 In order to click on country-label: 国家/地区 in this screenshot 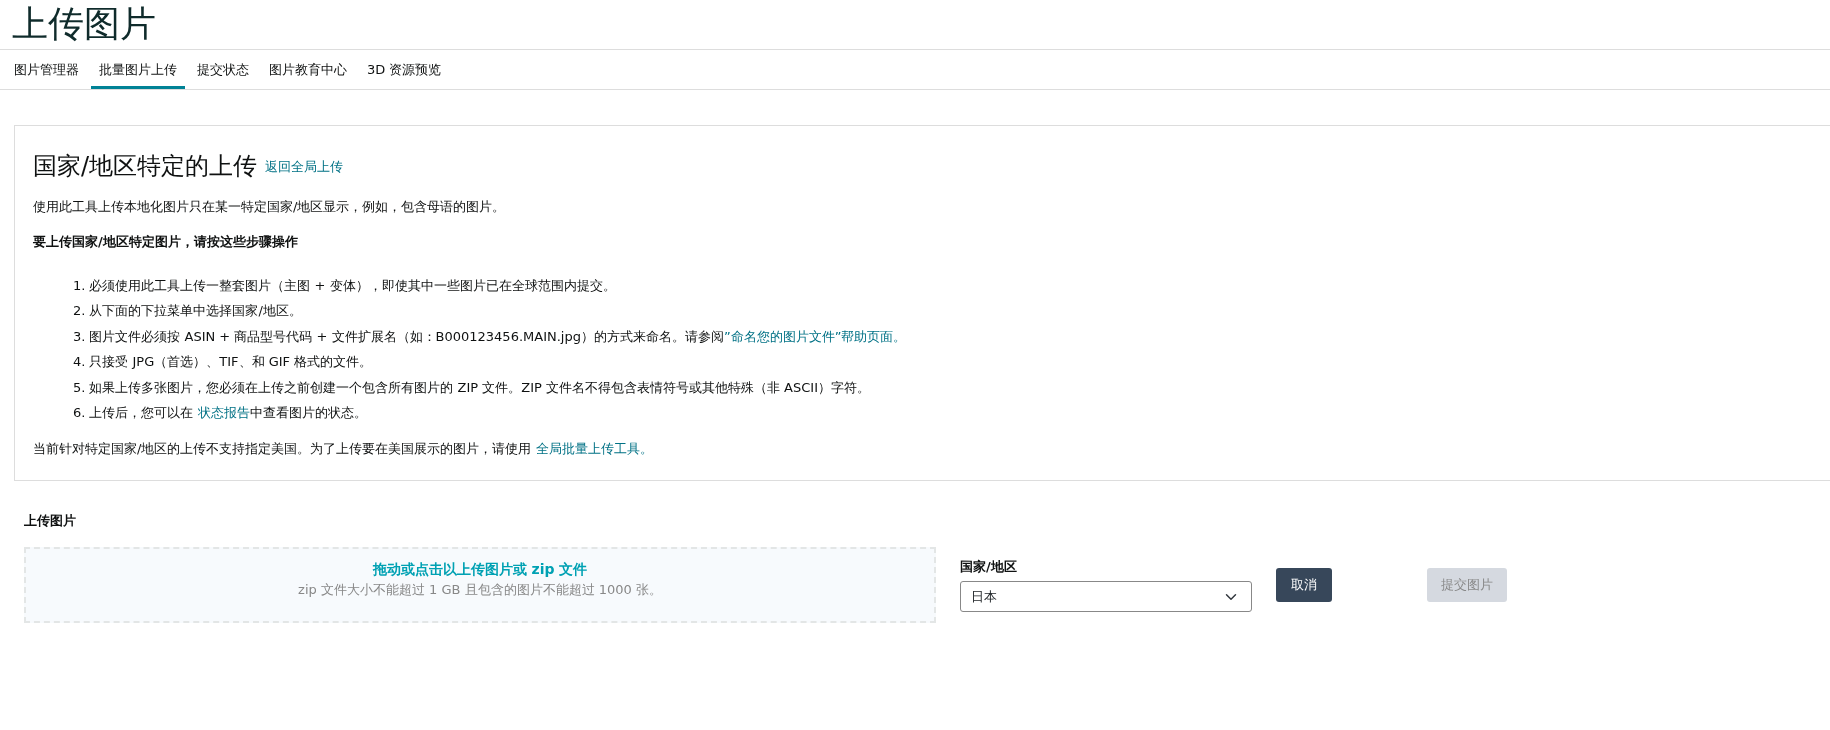, I will do `click(989, 567)`.